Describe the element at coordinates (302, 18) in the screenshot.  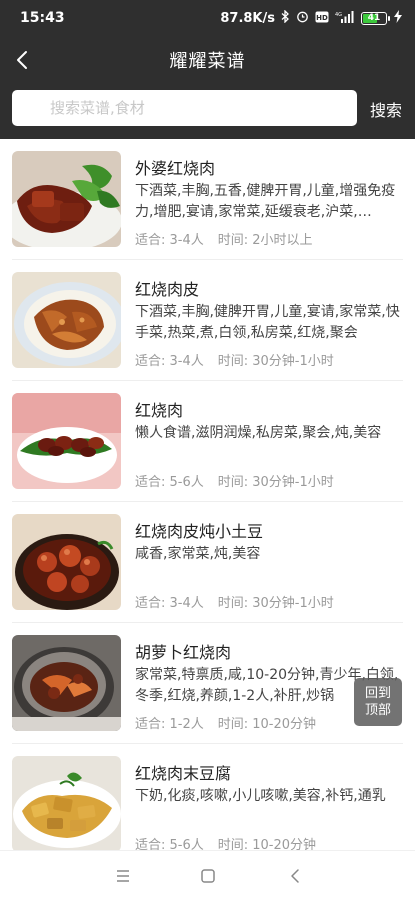
I see `alarm-icon` at that location.